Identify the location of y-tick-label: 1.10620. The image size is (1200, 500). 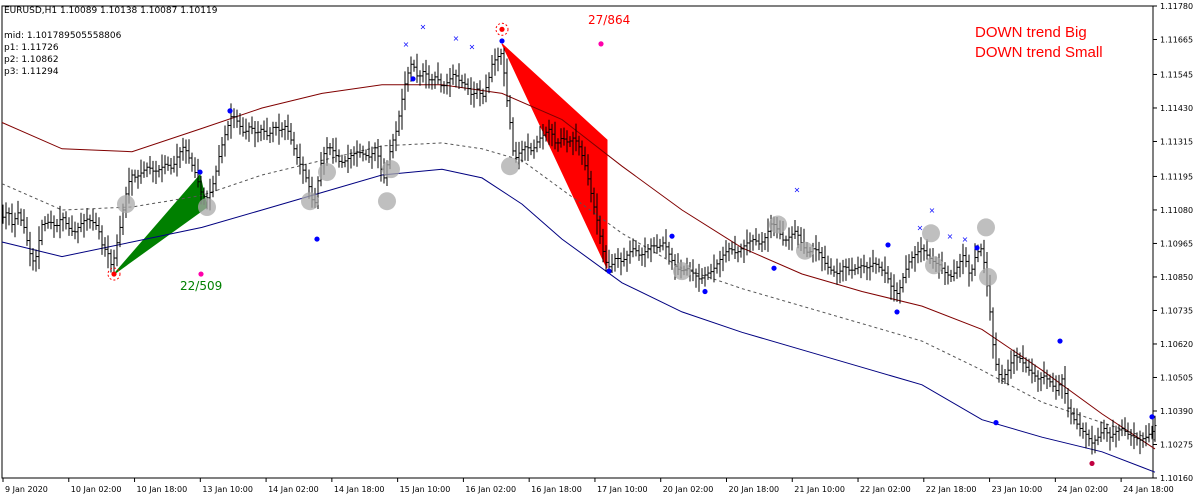
(1176, 344).